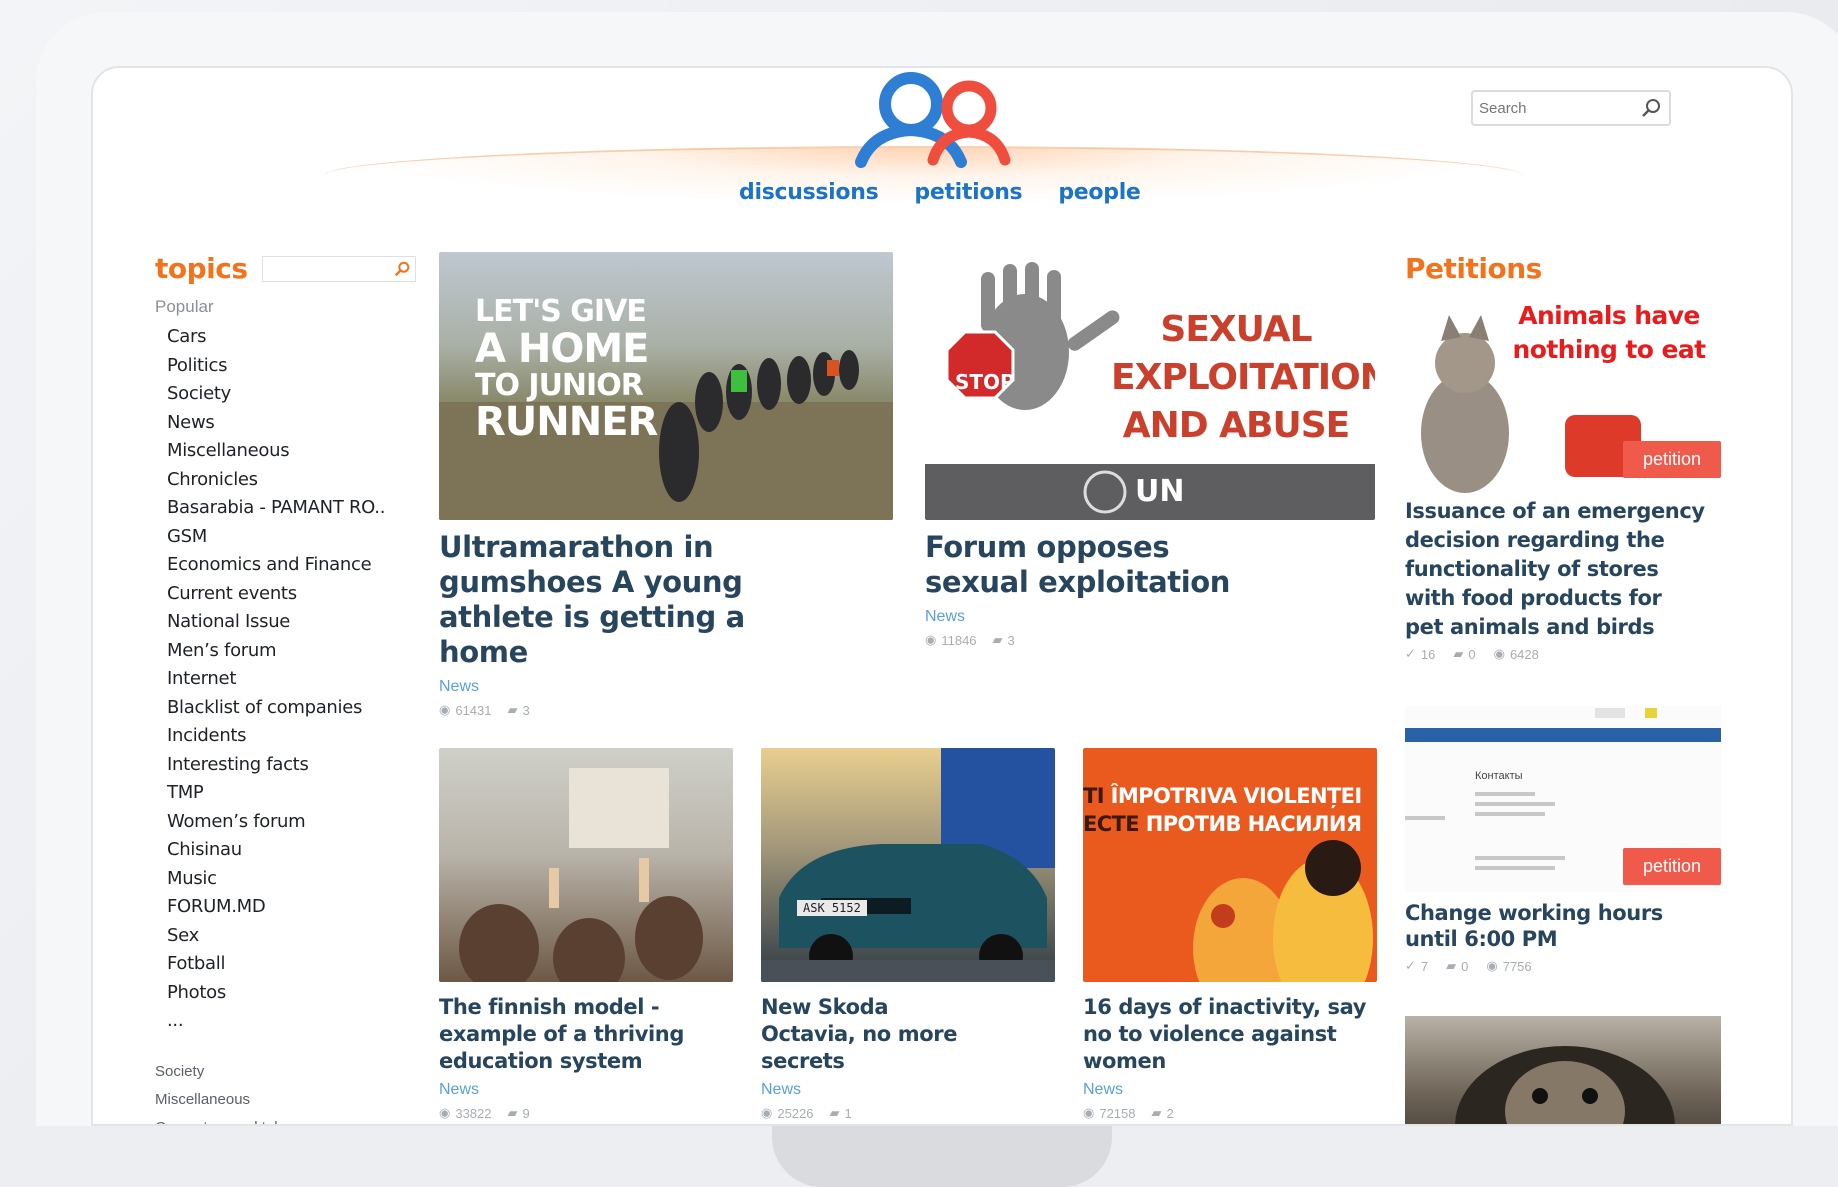  I want to click on topic-item: Blacklist of companies, so click(301, 708).